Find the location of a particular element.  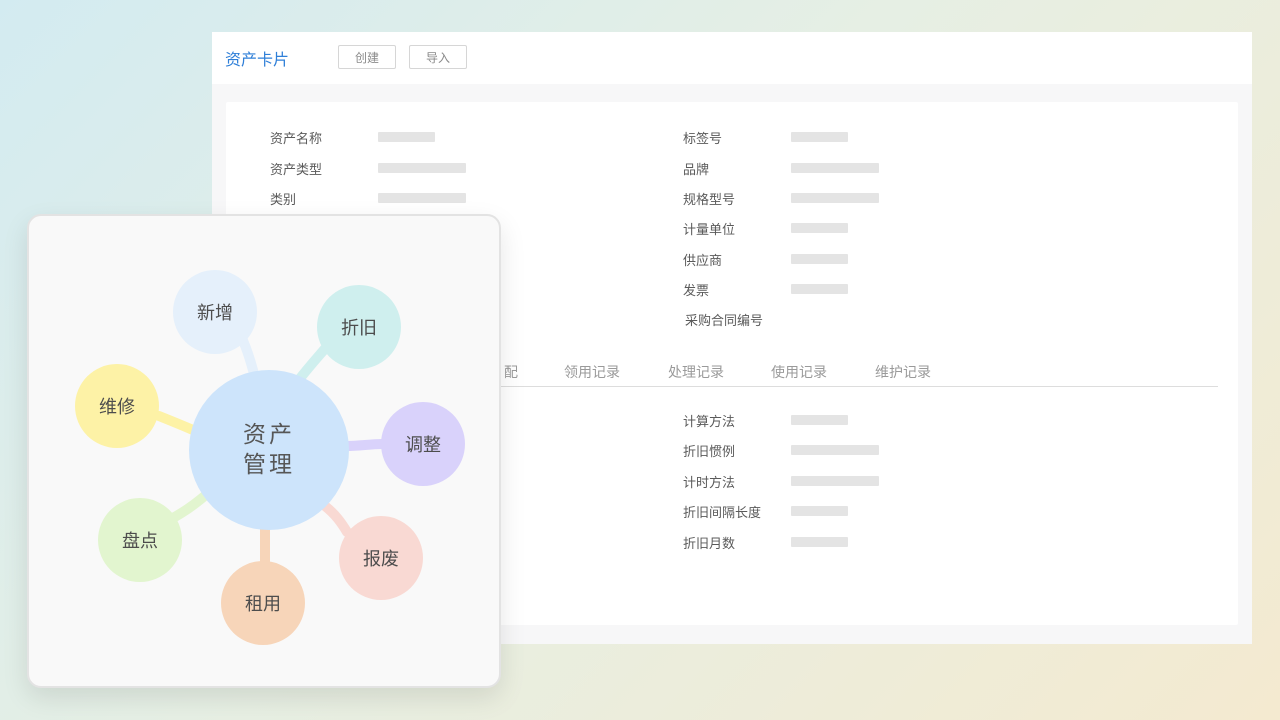

unit-value is located at coordinates (819, 228).